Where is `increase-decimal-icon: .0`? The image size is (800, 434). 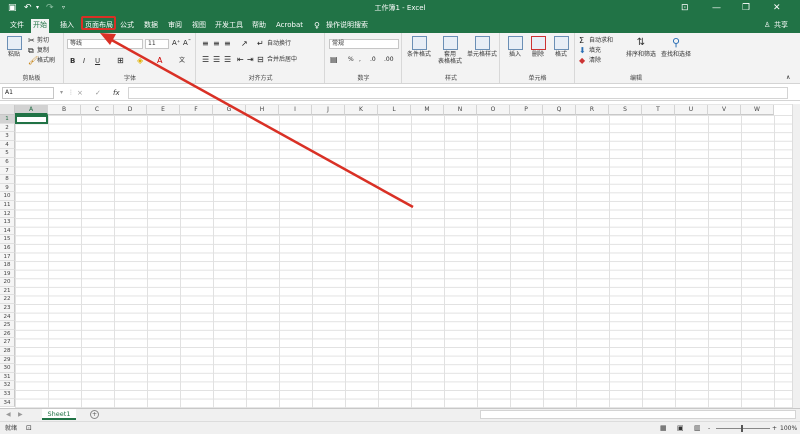 increase-decimal-icon: .0 is located at coordinates (373, 59).